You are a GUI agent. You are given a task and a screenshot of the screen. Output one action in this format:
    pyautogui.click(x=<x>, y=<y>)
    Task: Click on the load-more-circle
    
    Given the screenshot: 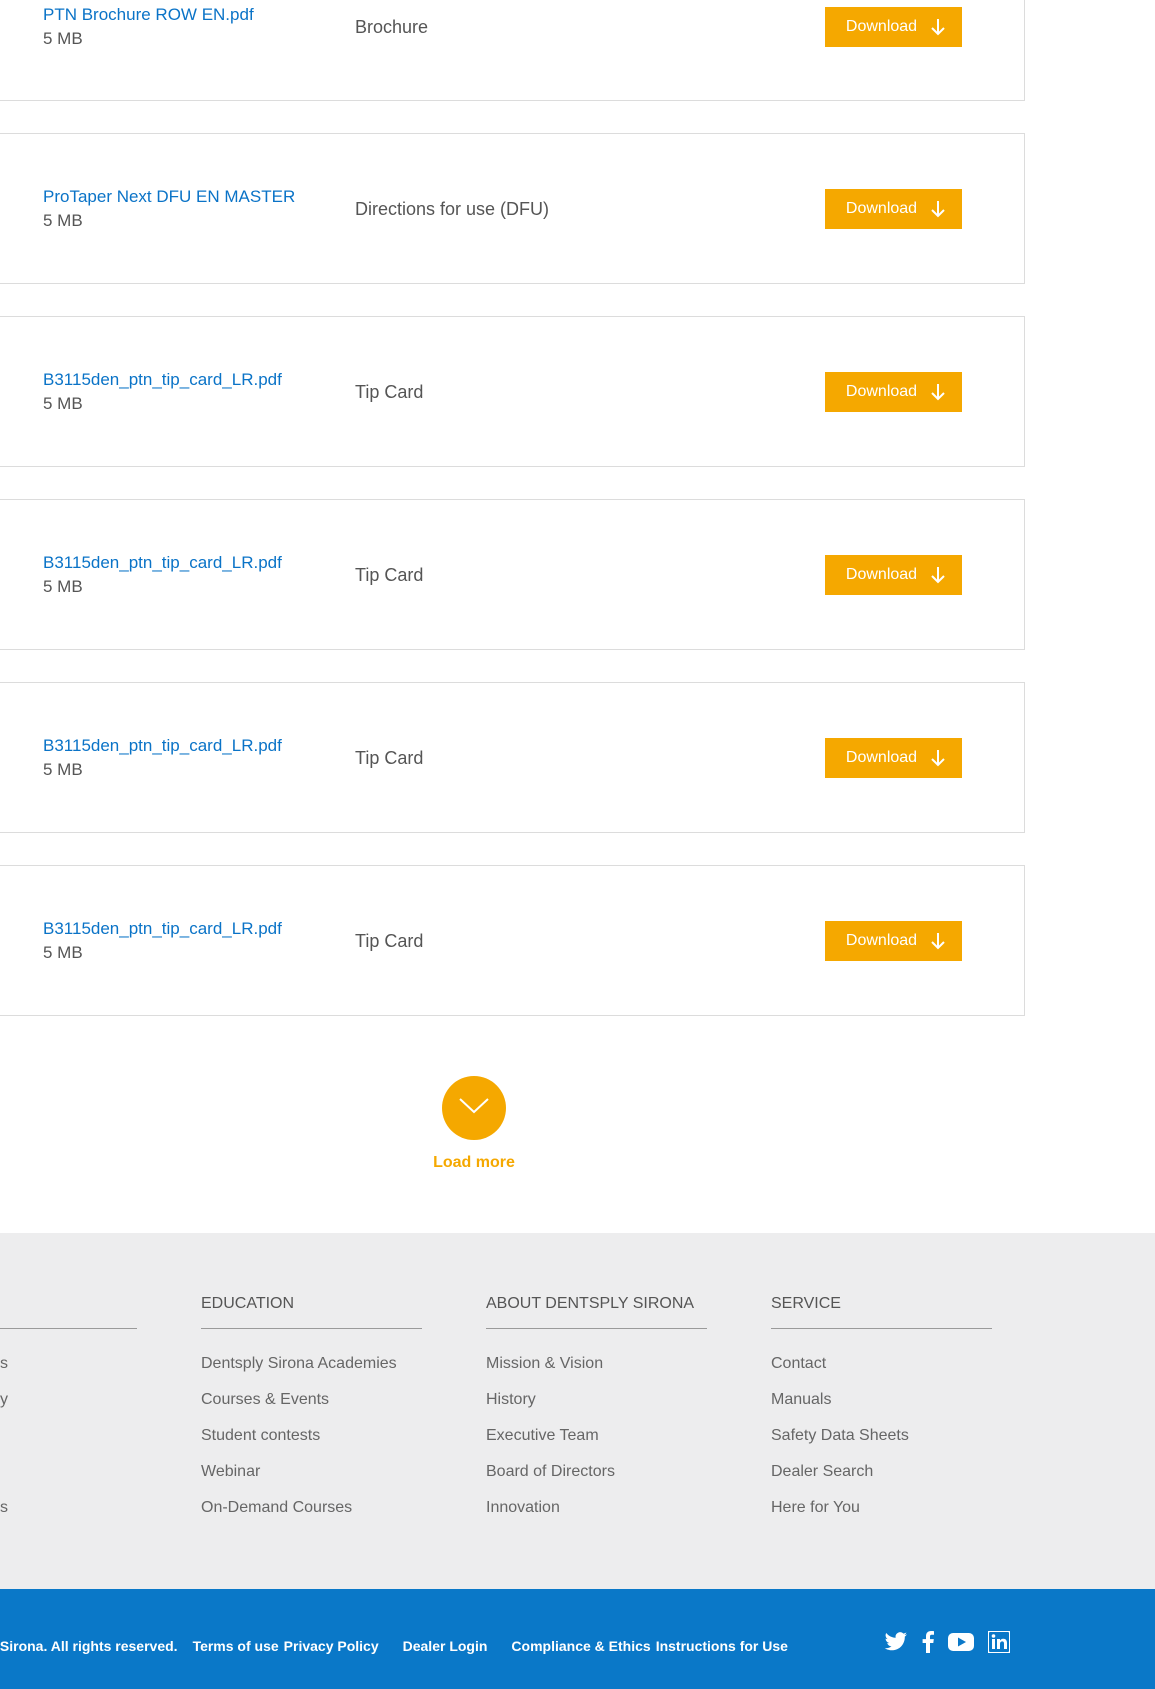 What is the action you would take?
    pyautogui.click(x=474, y=1108)
    